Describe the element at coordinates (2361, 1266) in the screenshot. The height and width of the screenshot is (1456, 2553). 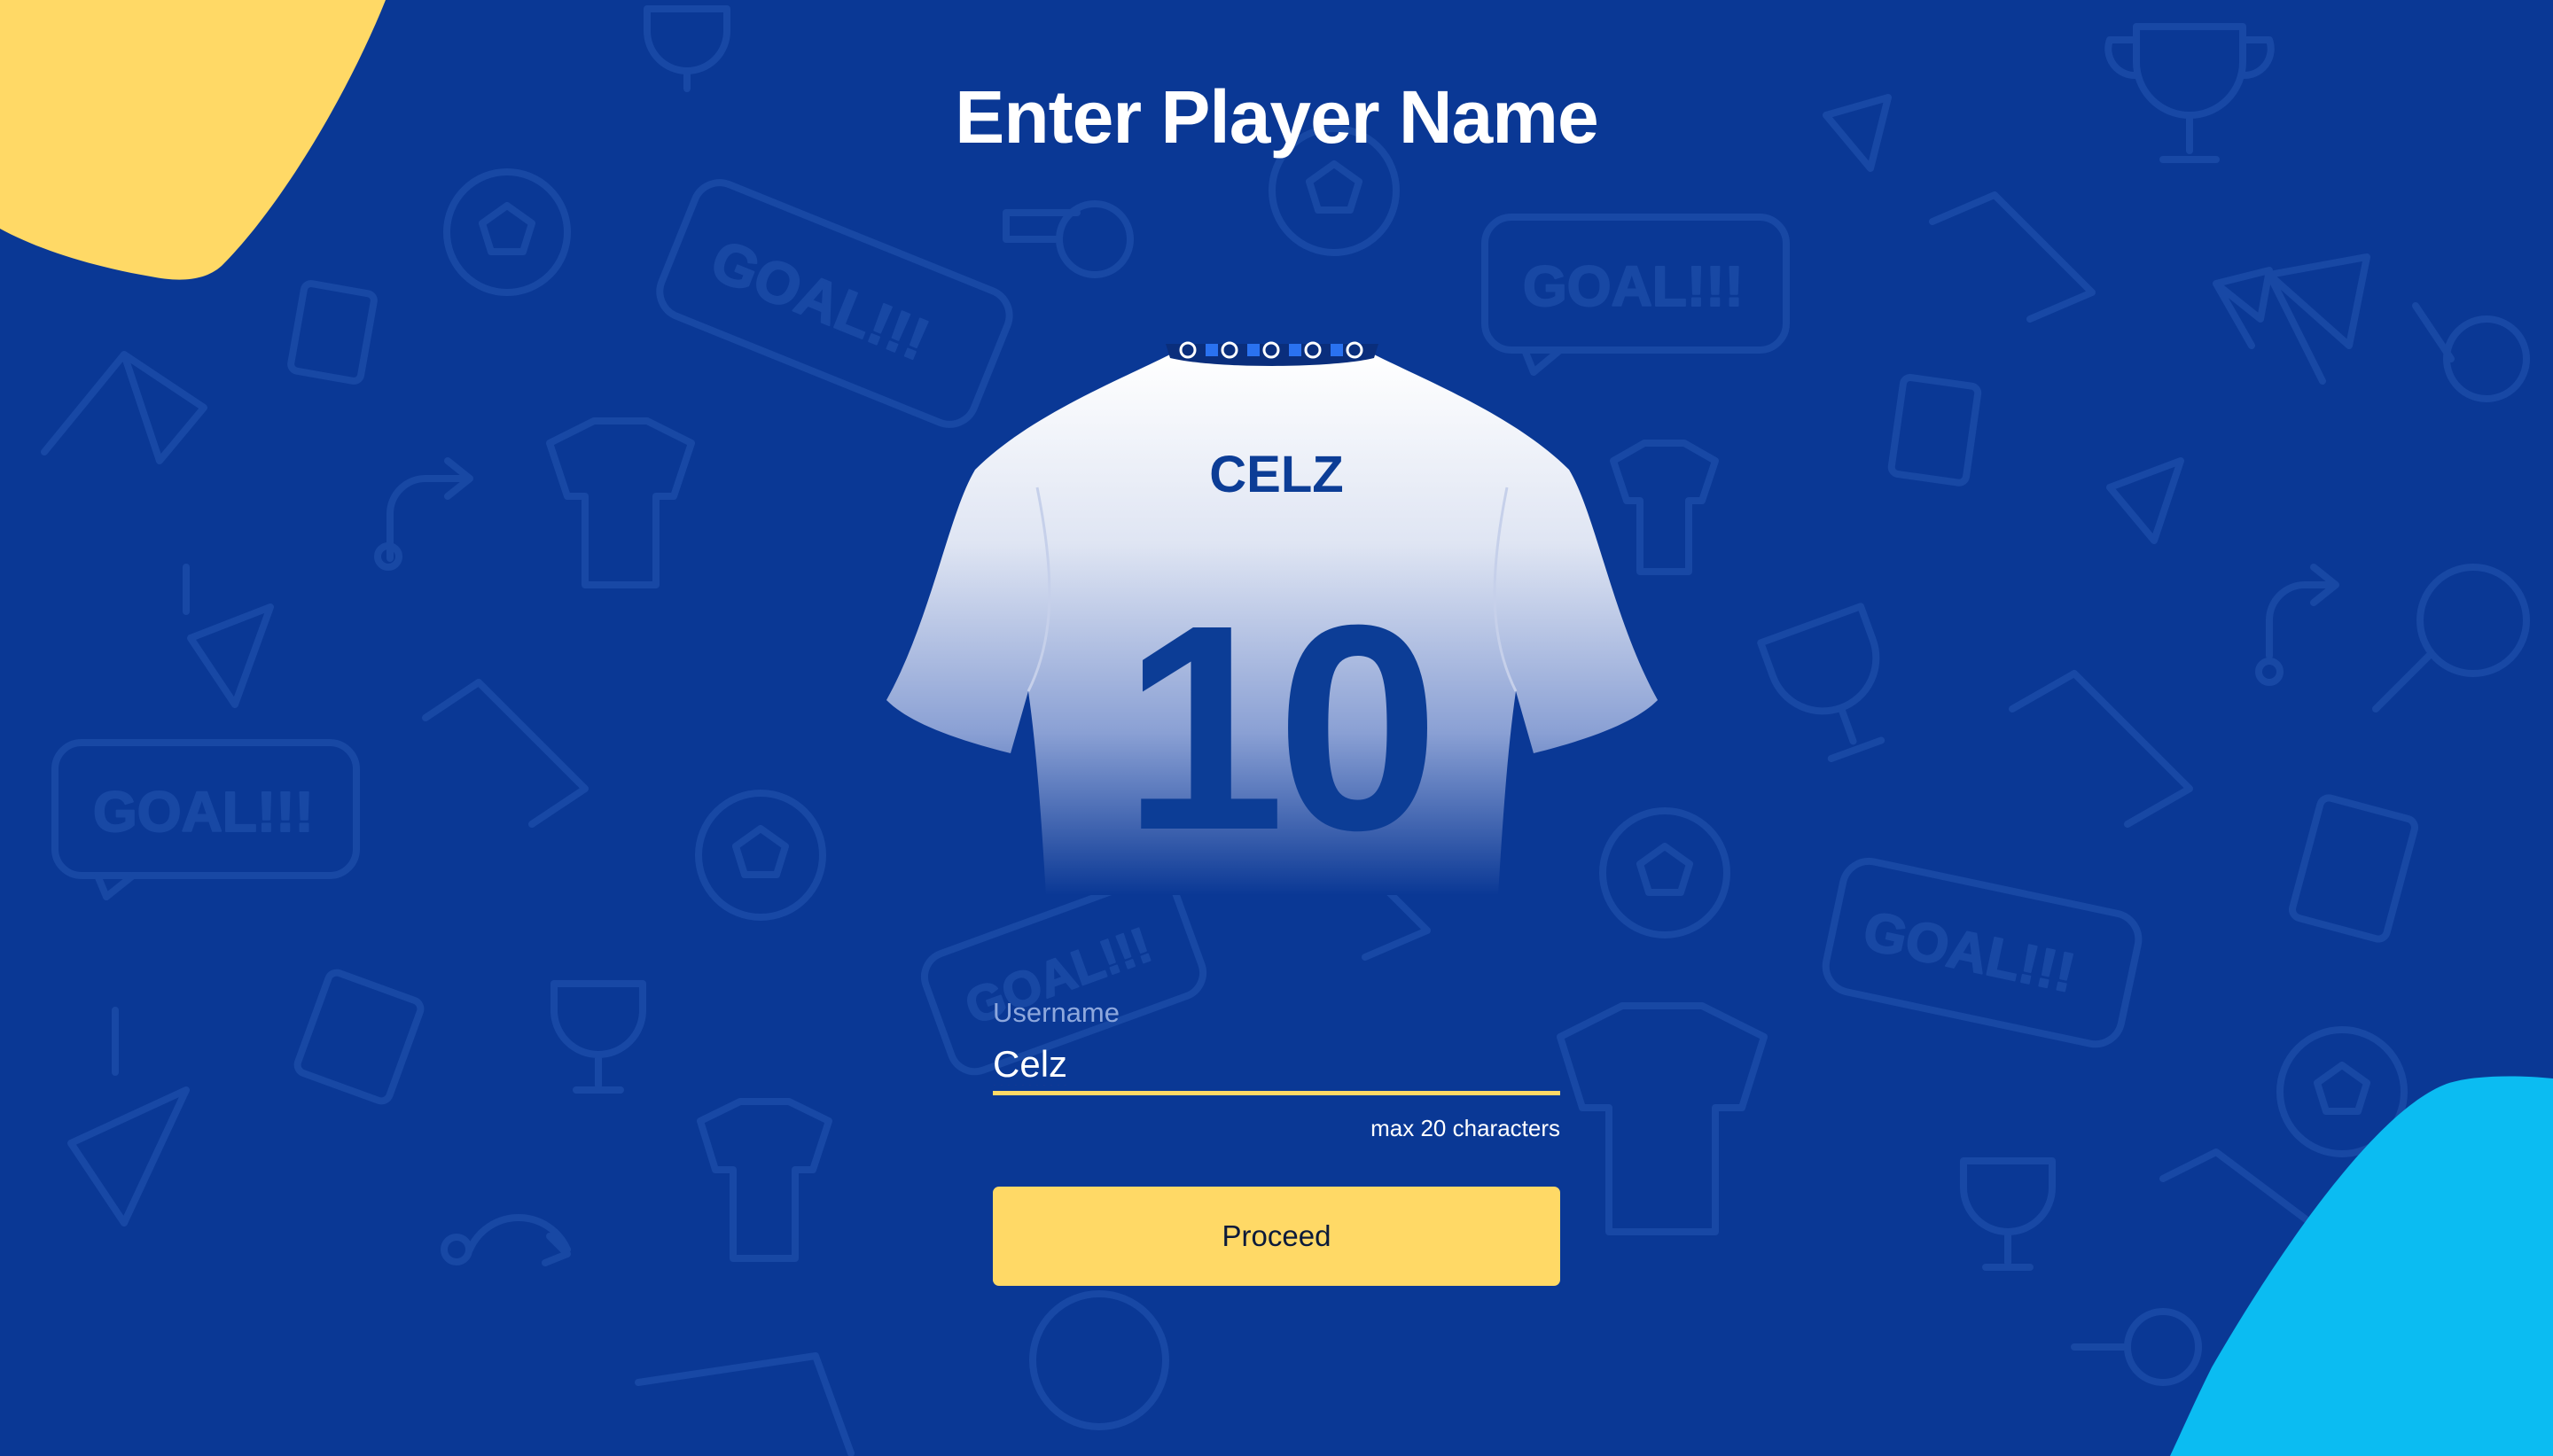
I see `corner-blob-cyan` at that location.